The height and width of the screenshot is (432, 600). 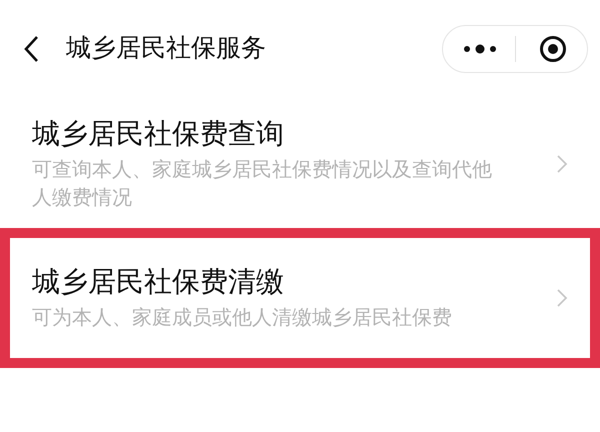 What do you see at coordinates (158, 134) in the screenshot?
I see `item-title: 城乡居民社保费查询` at bounding box center [158, 134].